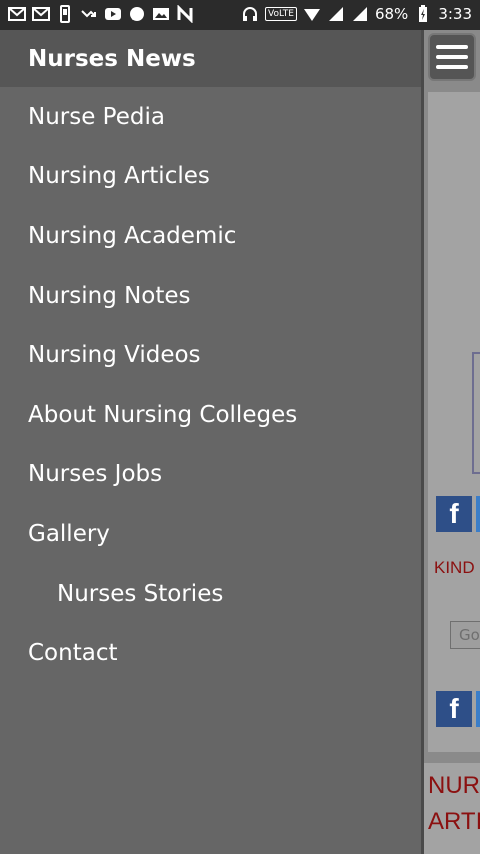  What do you see at coordinates (140, 593) in the screenshot?
I see `drawer-item-label: Nurses Stories` at bounding box center [140, 593].